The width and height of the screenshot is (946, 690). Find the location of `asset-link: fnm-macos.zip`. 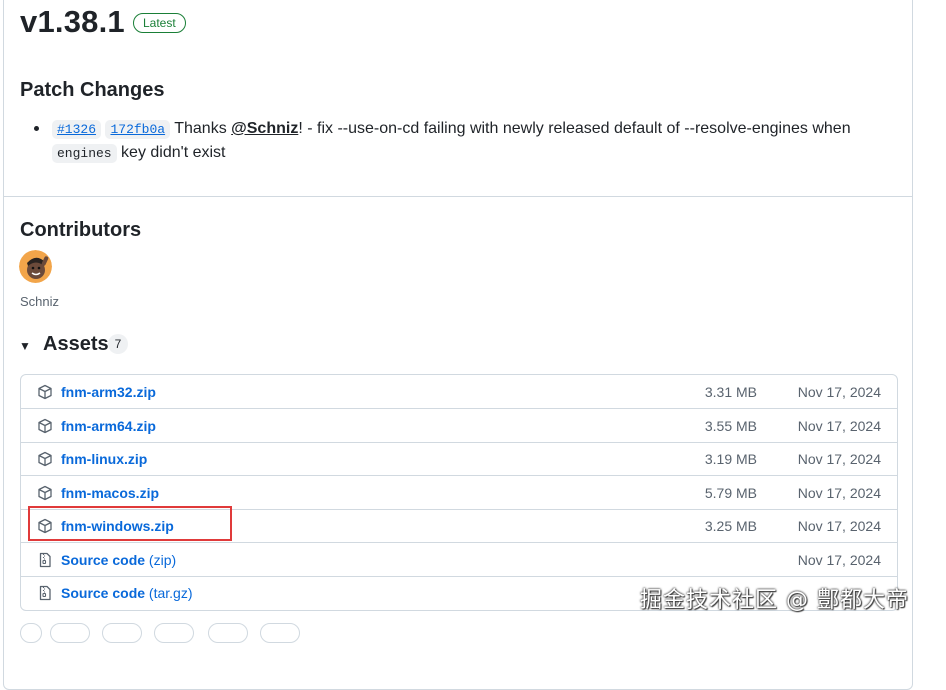

asset-link: fnm-macos.zip is located at coordinates (110, 493).